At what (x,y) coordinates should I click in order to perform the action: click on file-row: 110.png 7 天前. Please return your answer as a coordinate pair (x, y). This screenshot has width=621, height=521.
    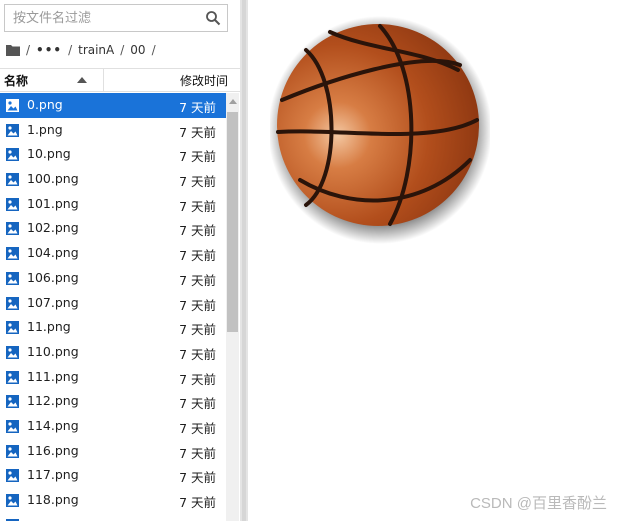
    Looking at the image, I should click on (113, 352).